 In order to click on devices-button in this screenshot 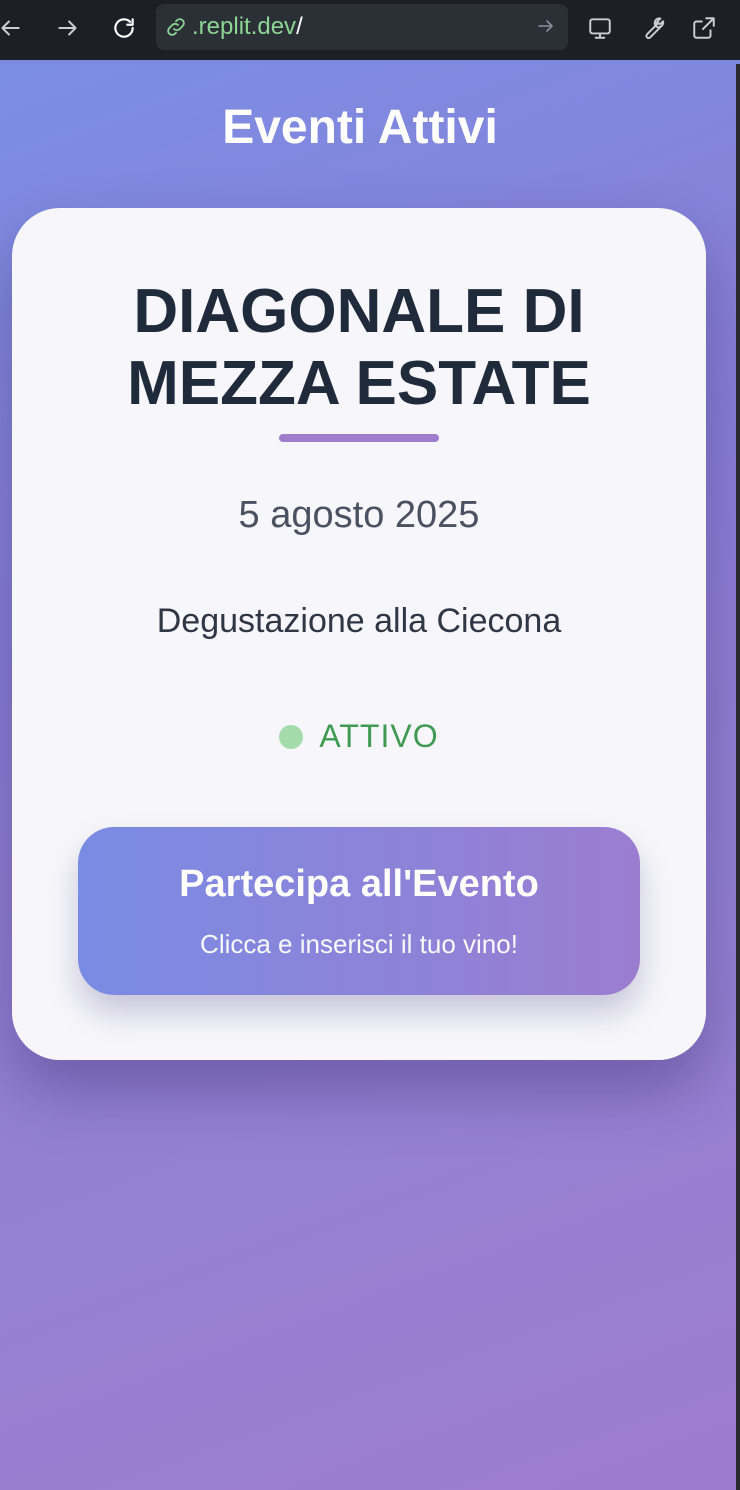, I will do `click(600, 28)`.